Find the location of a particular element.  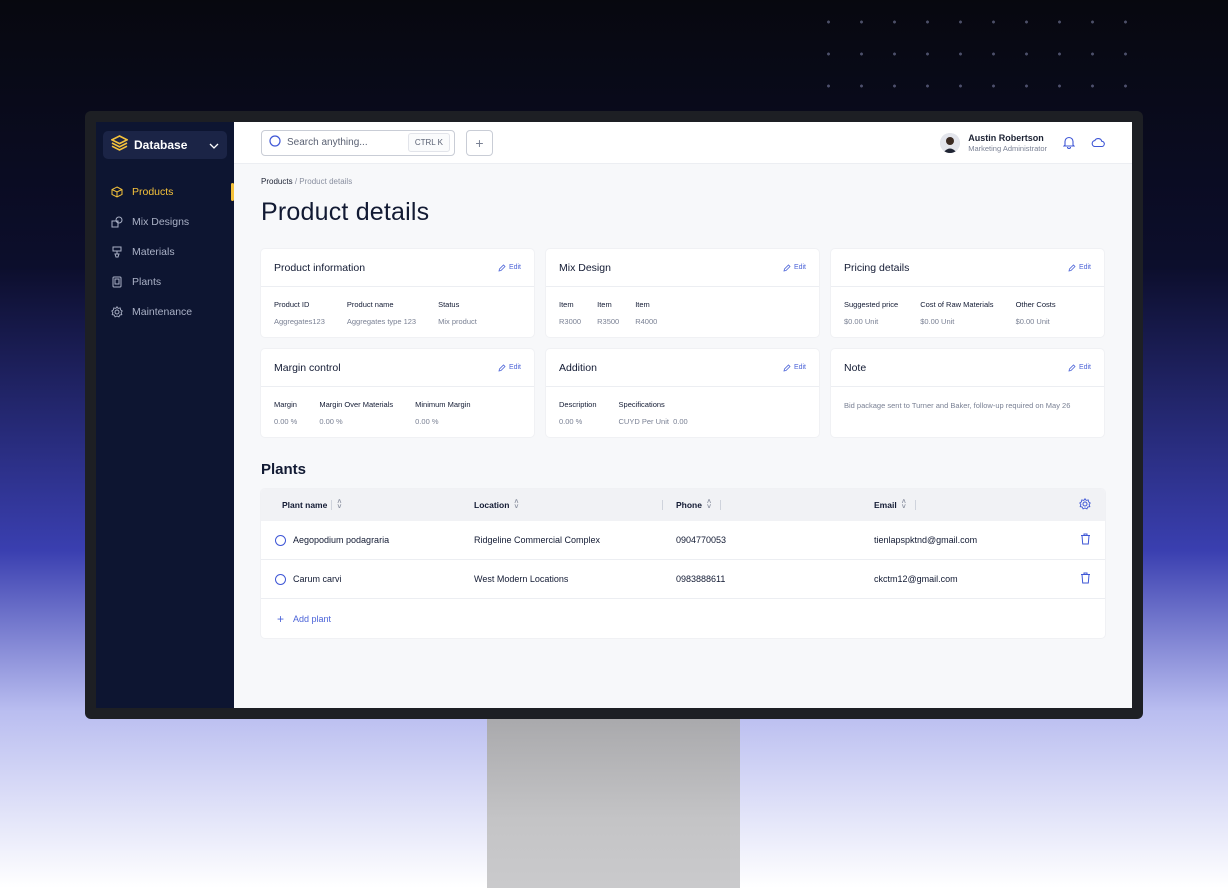

sidebar-item-label: Materials is located at coordinates (153, 252).